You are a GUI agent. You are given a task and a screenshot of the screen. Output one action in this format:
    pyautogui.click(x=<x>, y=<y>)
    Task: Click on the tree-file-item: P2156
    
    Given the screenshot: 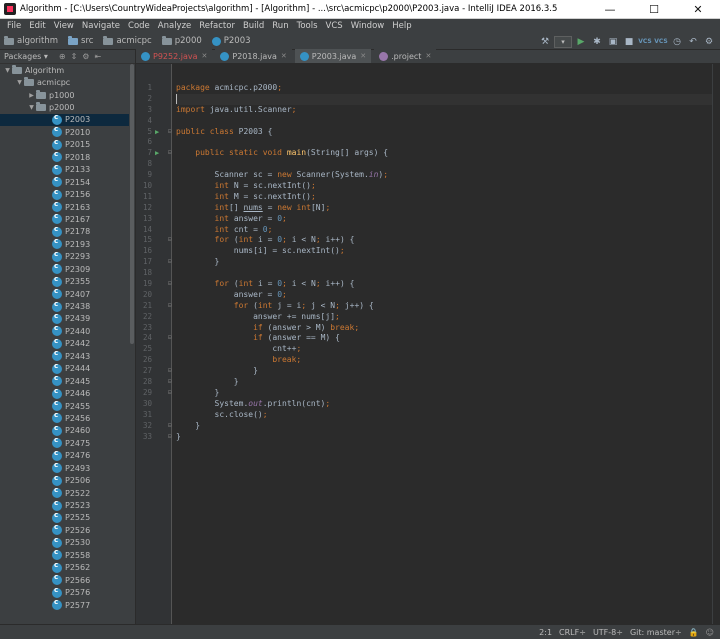 What is the action you would take?
    pyautogui.click(x=65, y=194)
    